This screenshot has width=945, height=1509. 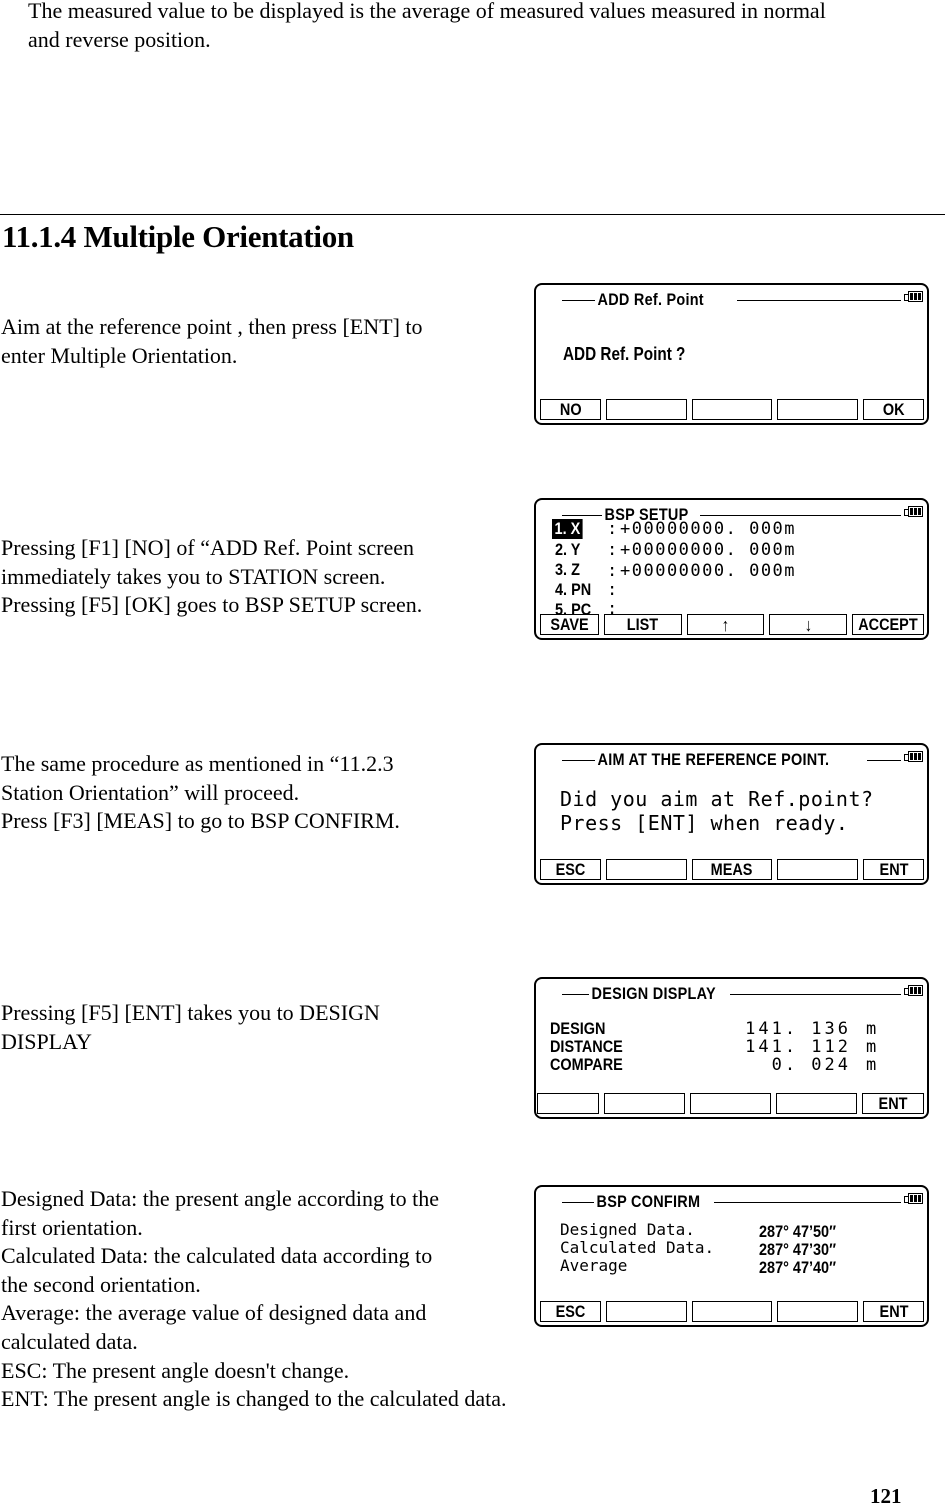 What do you see at coordinates (568, 1103) in the screenshot?
I see `softkey-f1` at bounding box center [568, 1103].